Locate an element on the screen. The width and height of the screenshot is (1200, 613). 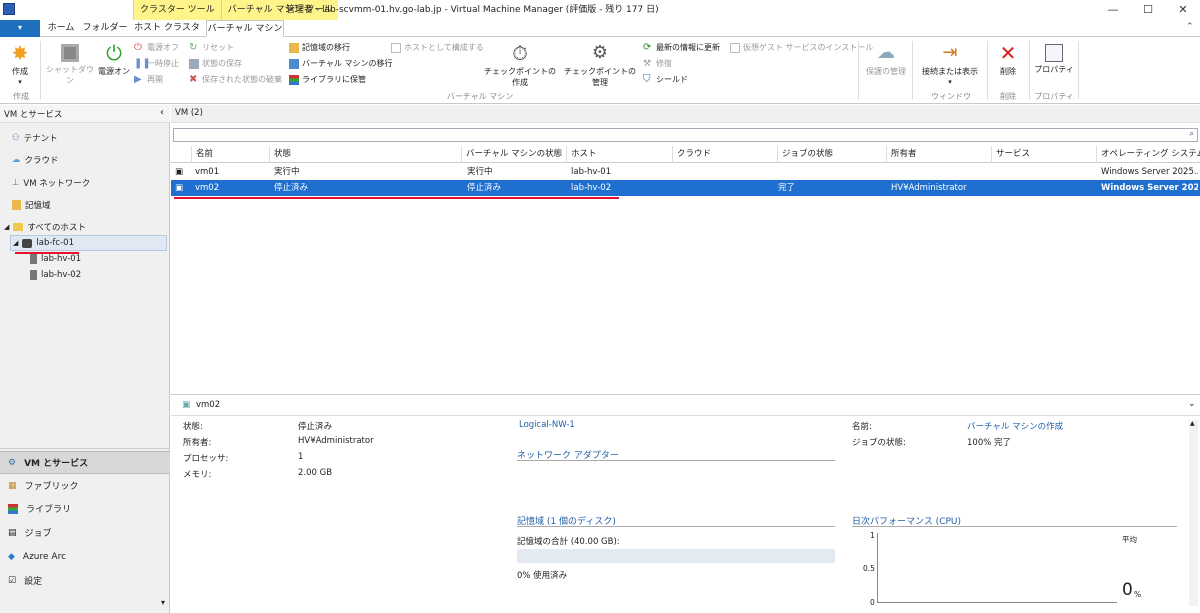
tab-virtual-machine: バーチャル マシン is located at coordinates (245, 28).